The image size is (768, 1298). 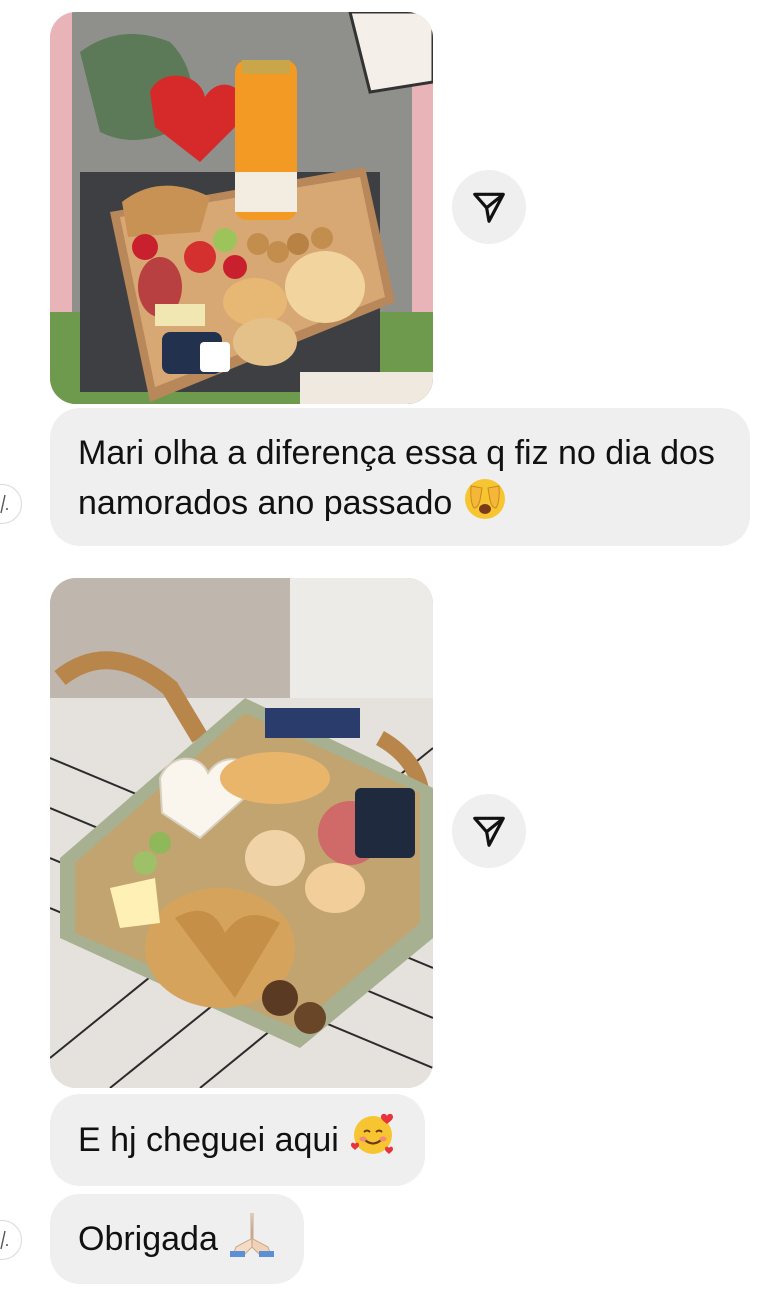 I want to click on message-bubble: Obrigada, so click(x=177, y=1239).